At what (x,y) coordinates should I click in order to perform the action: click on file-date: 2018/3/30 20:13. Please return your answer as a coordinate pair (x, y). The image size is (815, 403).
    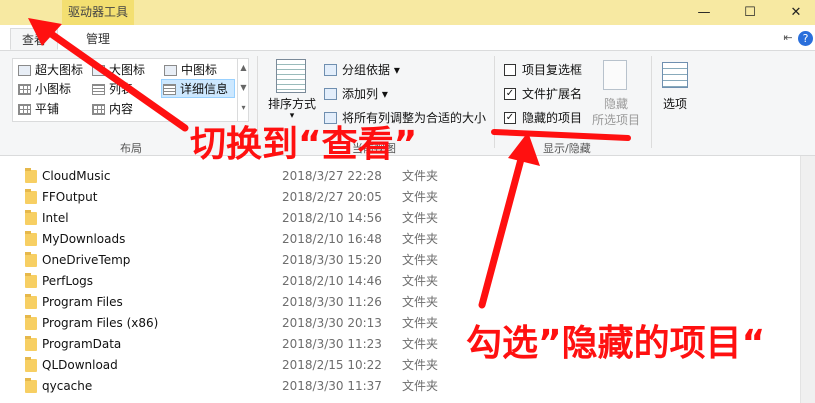
    Looking at the image, I should click on (332, 323).